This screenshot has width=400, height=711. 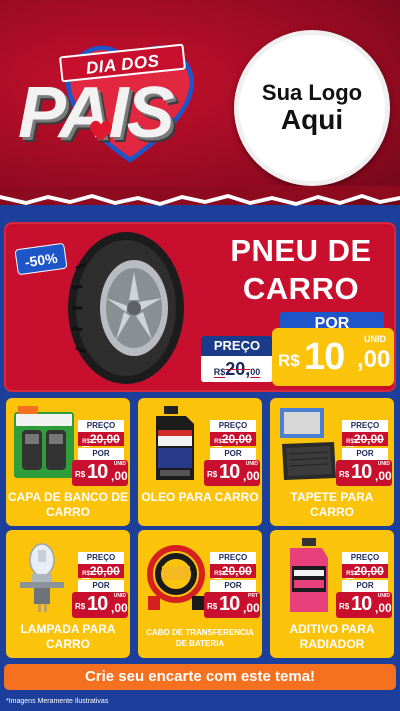 I want to click on featured-old-currency: R$, so click(x=219, y=372).